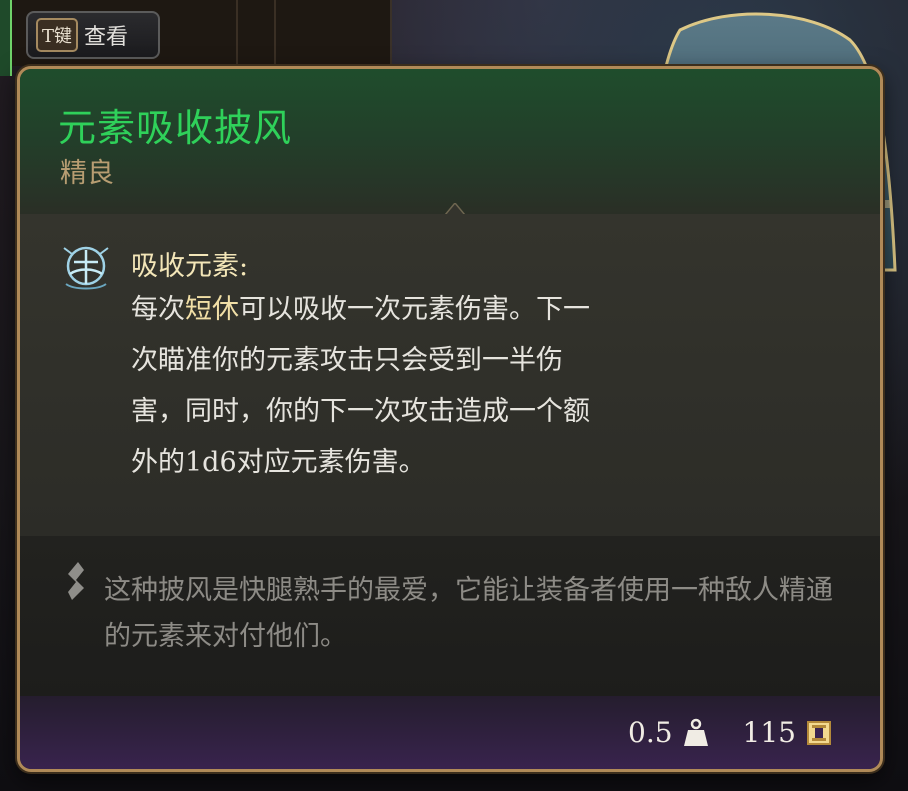 Image resolution: width=908 pixels, height=791 pixels. I want to click on lore-text: 这种披风是快腿熟手的最爱，它能让装备者使用一种敌人精通的元素来对付他们。, so click(468, 613).